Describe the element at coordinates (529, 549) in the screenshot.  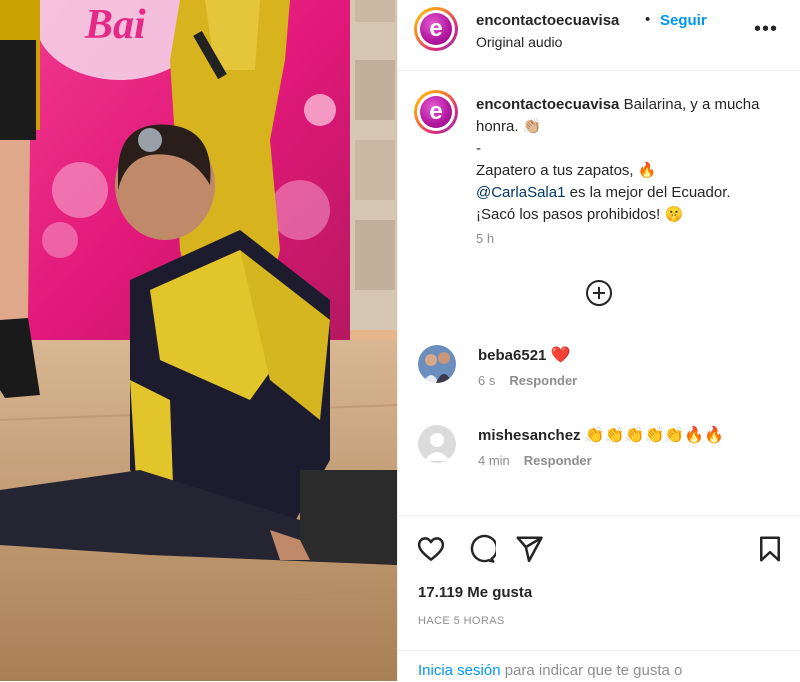
I see `paper-plane-icon` at that location.